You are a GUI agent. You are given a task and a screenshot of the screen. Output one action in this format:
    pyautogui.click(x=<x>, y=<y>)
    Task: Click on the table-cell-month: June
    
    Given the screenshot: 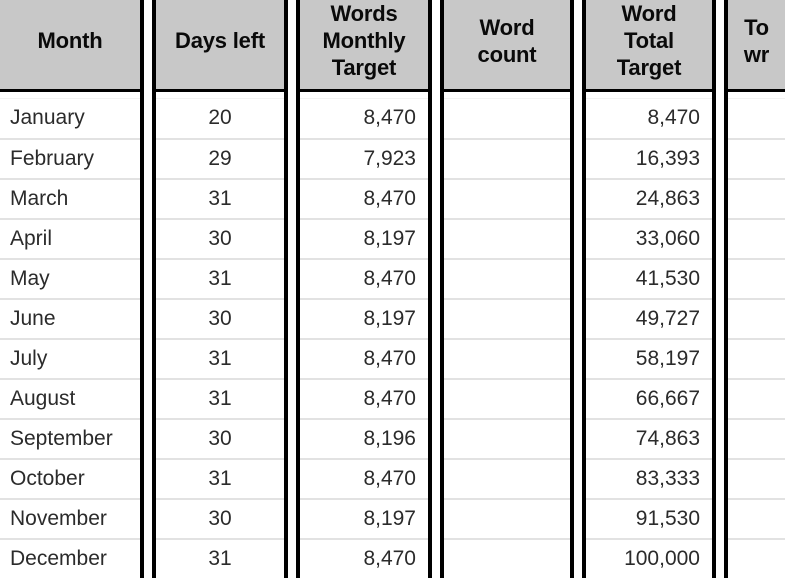 What is the action you would take?
    pyautogui.click(x=70, y=320)
    